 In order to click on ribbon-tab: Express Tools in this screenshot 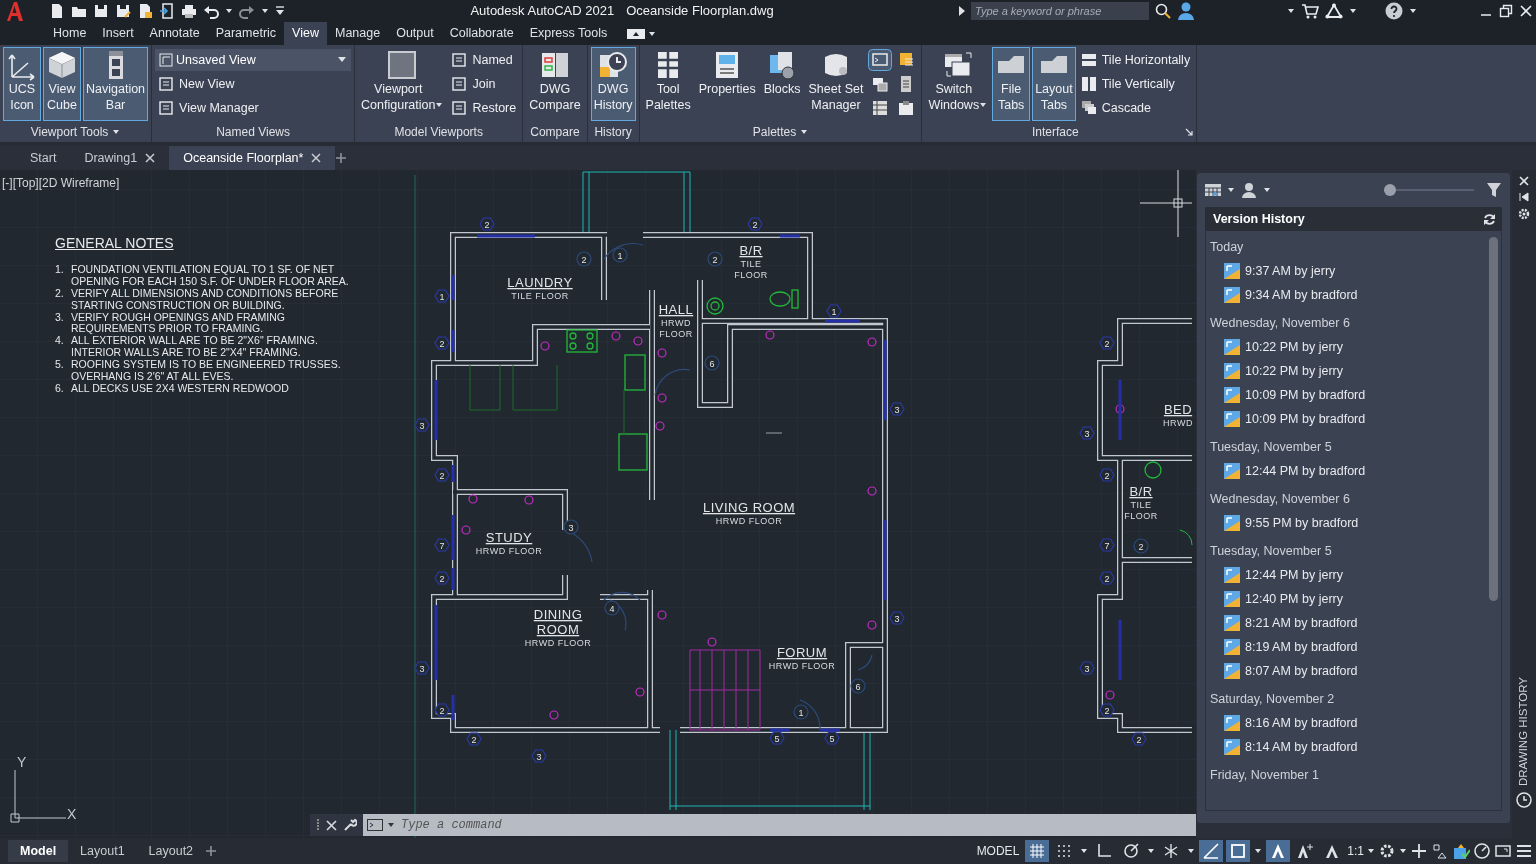, I will do `click(568, 33)`.